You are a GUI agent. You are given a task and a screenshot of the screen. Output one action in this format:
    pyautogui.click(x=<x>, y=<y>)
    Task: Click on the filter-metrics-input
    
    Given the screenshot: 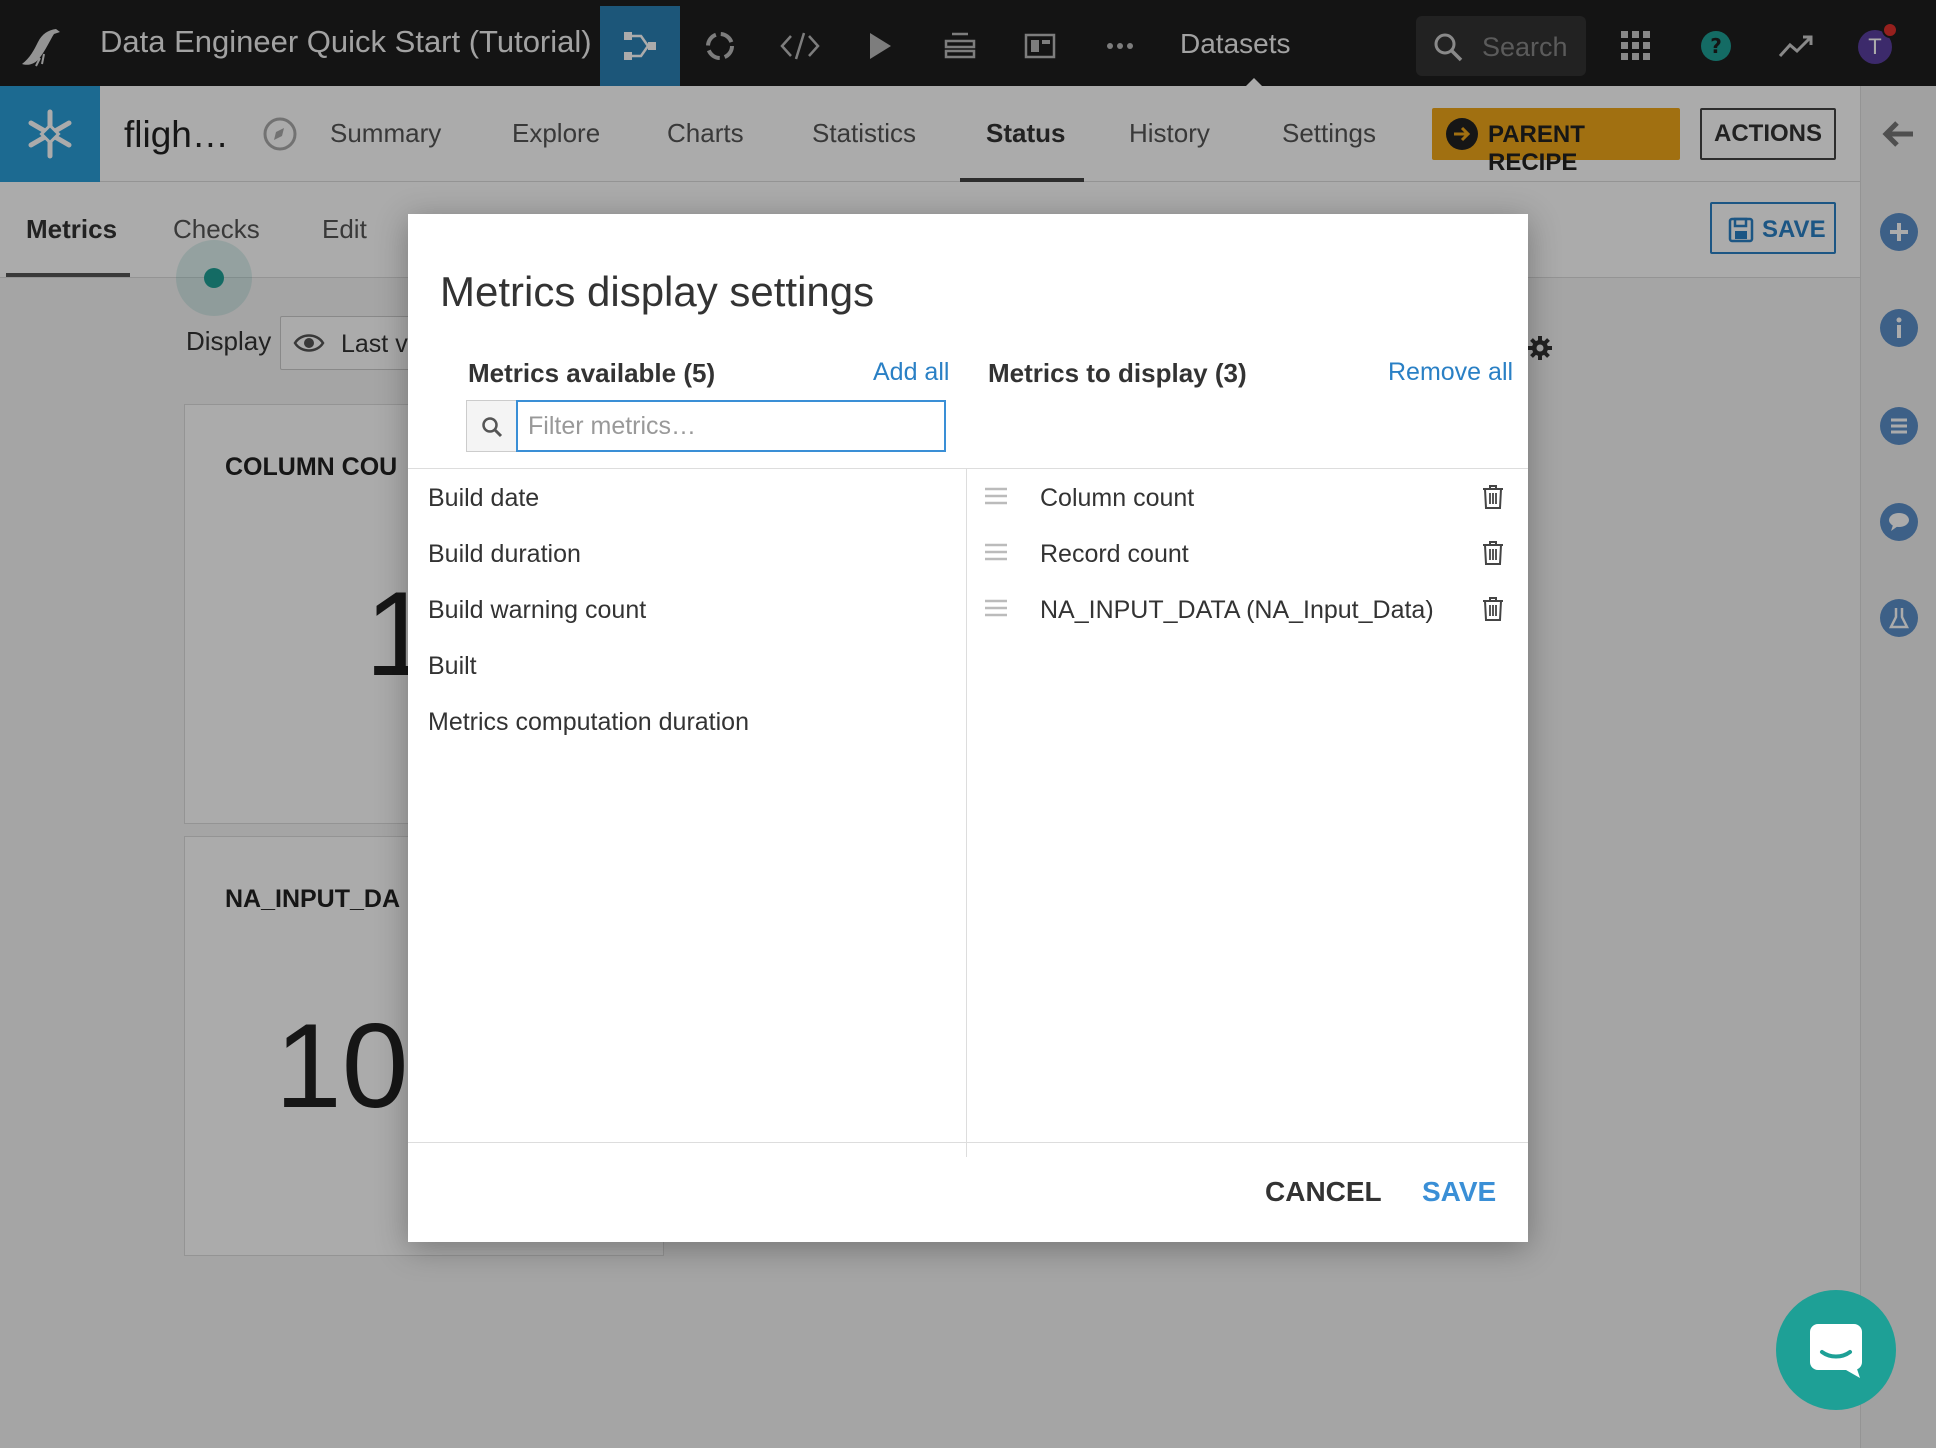 What is the action you would take?
    pyautogui.click(x=731, y=426)
    